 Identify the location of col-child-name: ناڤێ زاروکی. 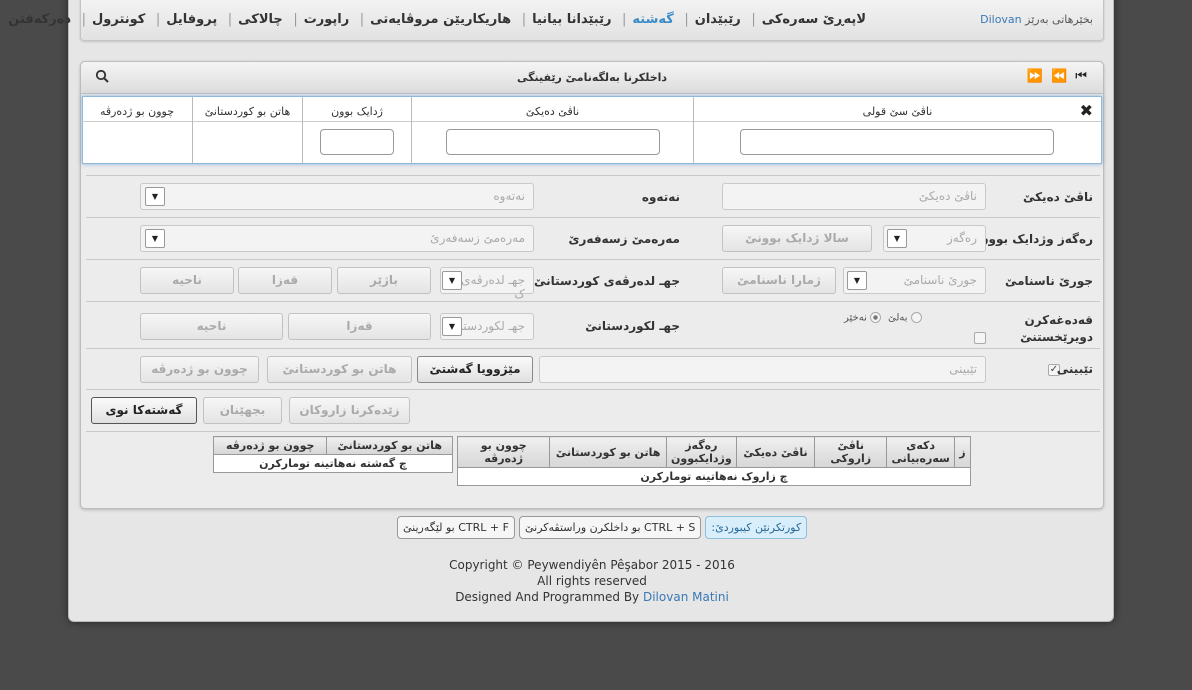
(851, 452).